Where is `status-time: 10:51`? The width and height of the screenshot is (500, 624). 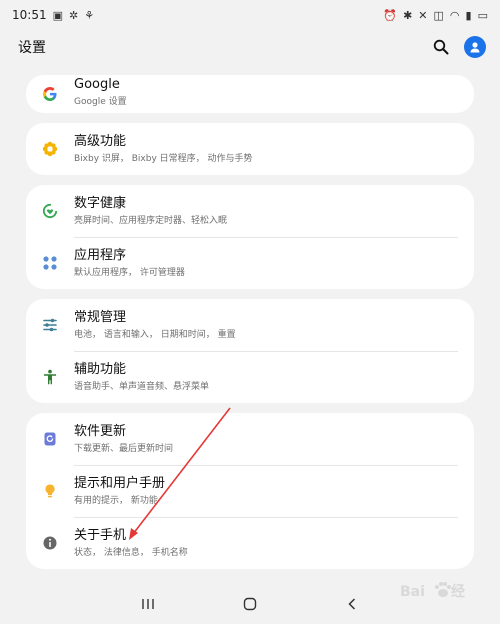
status-time: 10:51 is located at coordinates (29, 15).